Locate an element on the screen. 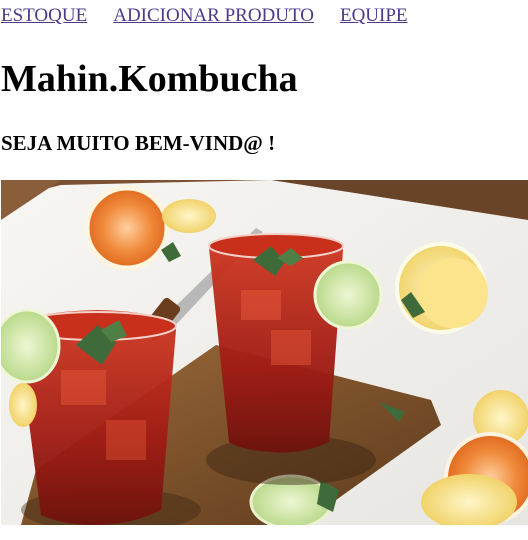 The image size is (528, 540). top-nav: ESTOQUE ADICIONAR PRODUTO EQUIPE is located at coordinates (215, 16).